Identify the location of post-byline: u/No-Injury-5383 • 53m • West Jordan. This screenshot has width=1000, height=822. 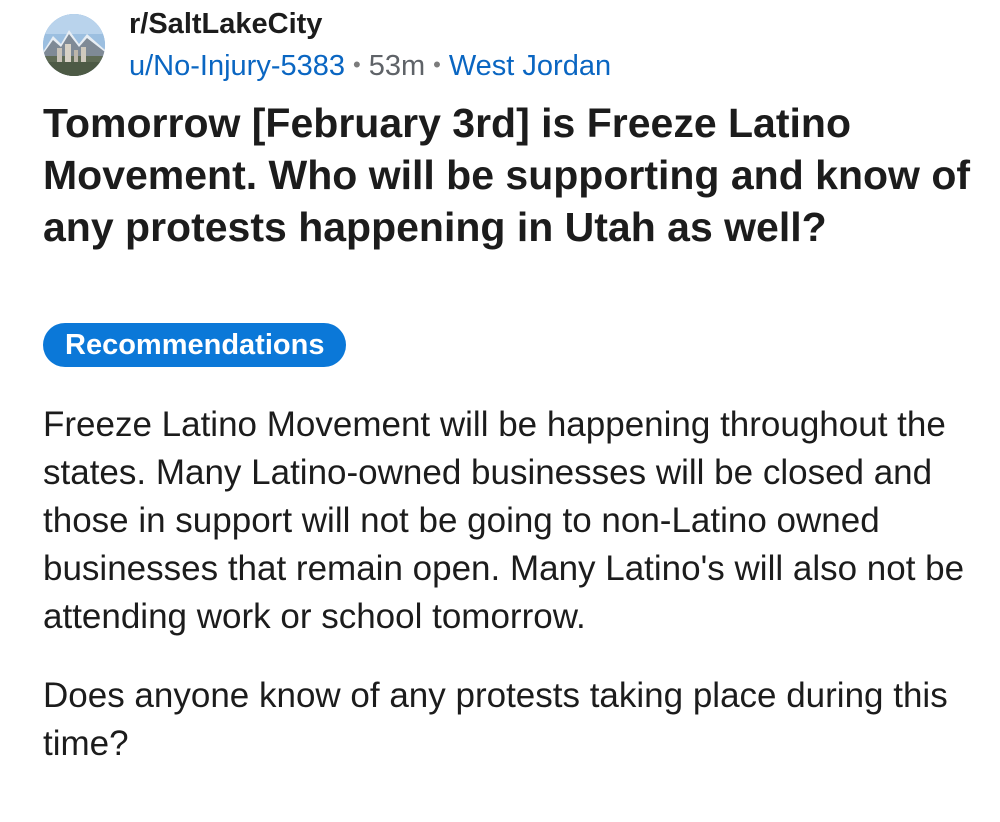
(370, 67).